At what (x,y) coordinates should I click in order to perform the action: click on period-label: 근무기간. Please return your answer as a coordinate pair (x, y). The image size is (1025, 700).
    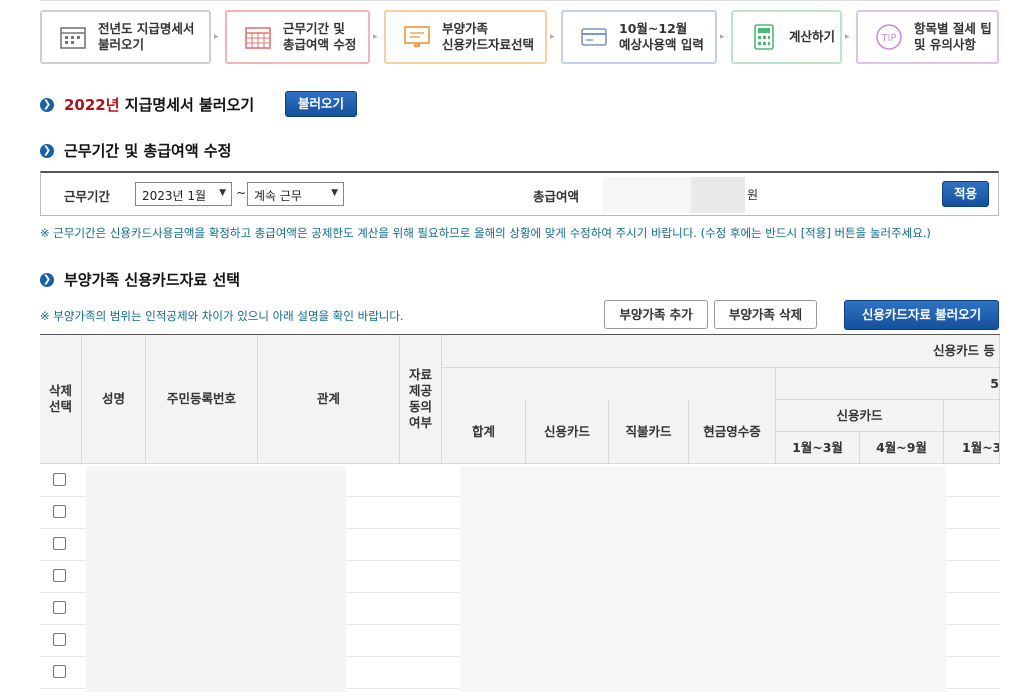
    Looking at the image, I should click on (87, 196).